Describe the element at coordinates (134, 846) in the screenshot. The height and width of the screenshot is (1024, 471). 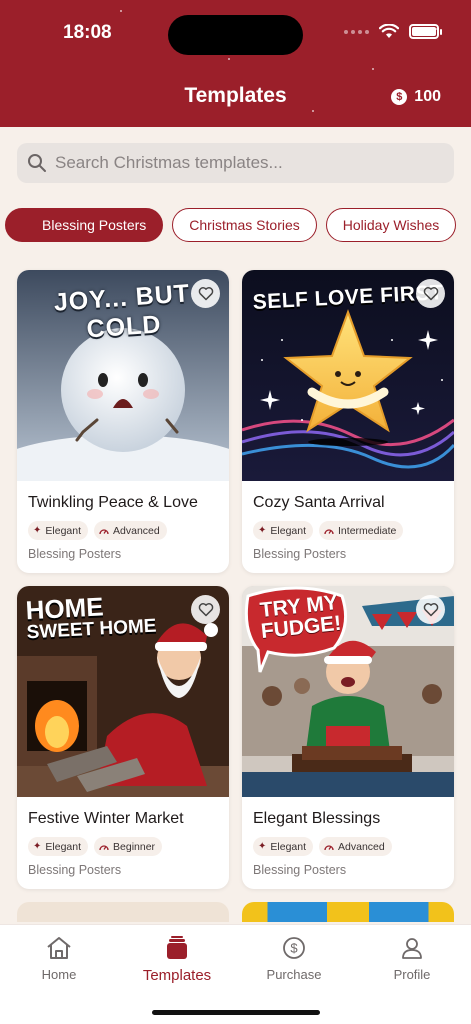
I see `level-tag-label: Beginner` at that location.